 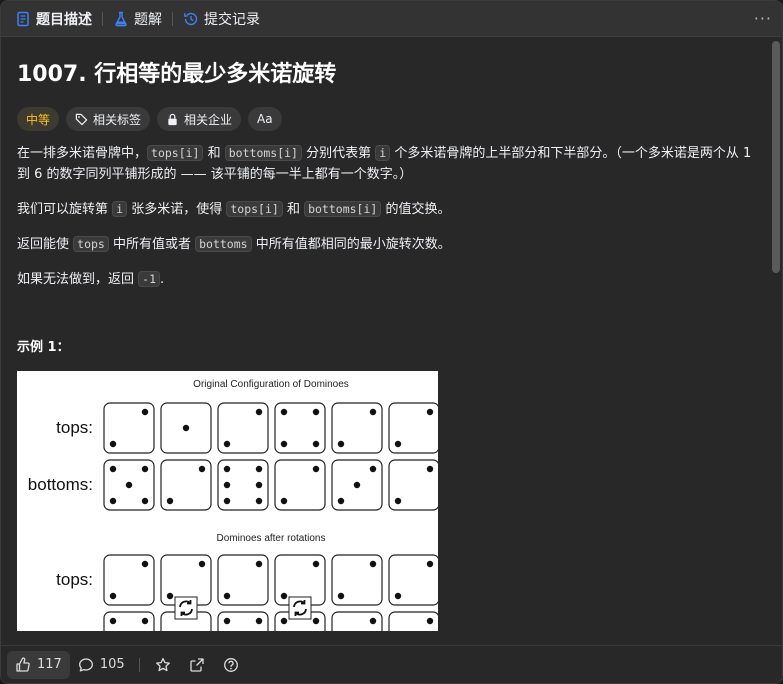 I want to click on help-button, so click(x=231, y=665).